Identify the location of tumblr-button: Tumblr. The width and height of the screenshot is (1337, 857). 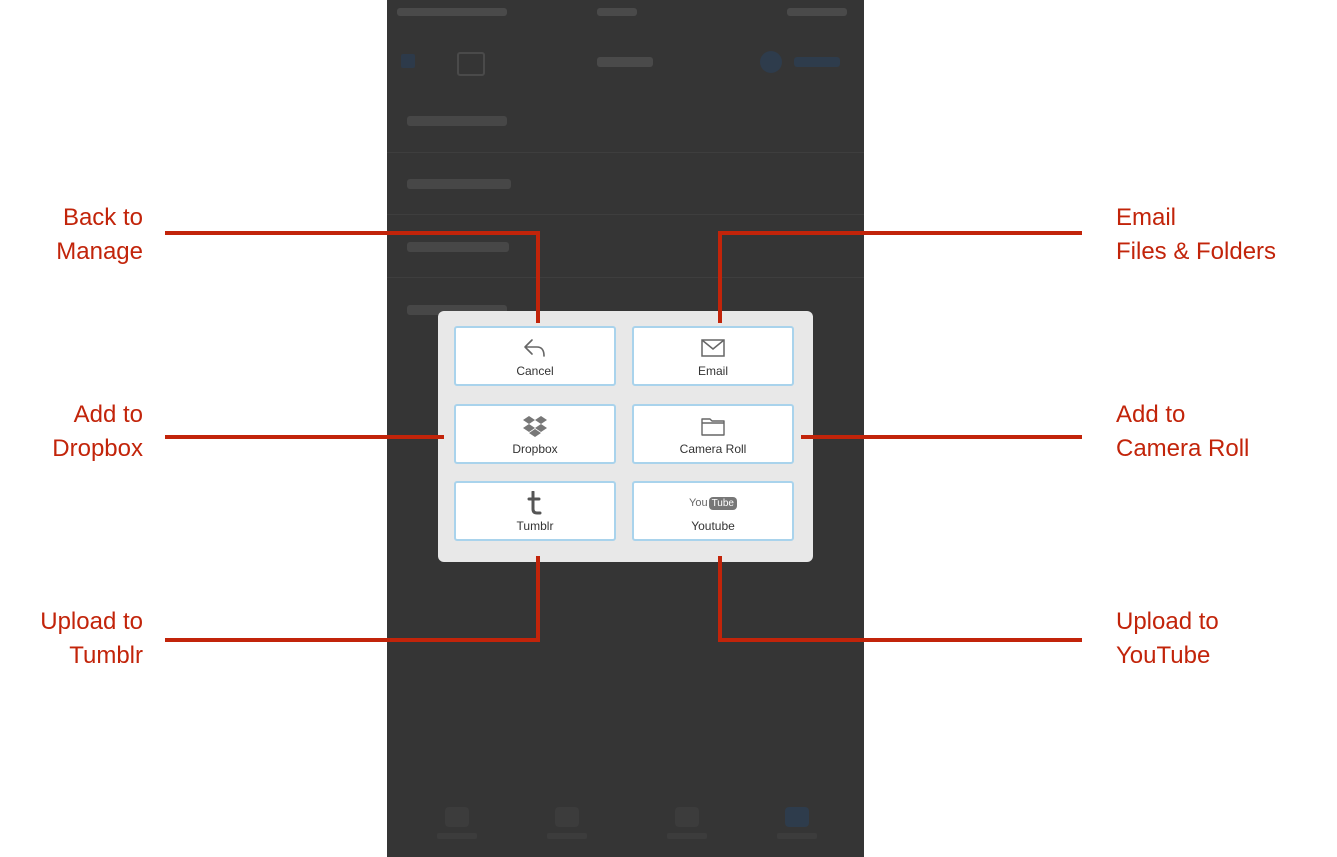
(535, 511).